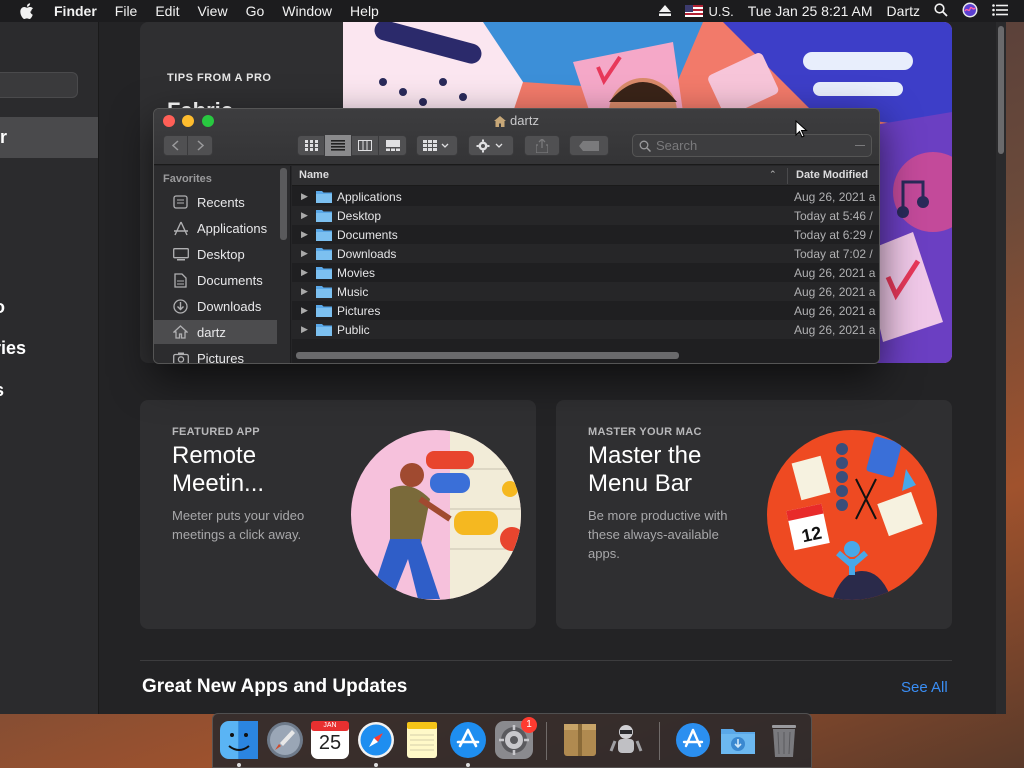  Describe the element at coordinates (1001, 368) in the screenshot. I see `app-store-scrollbar` at that location.